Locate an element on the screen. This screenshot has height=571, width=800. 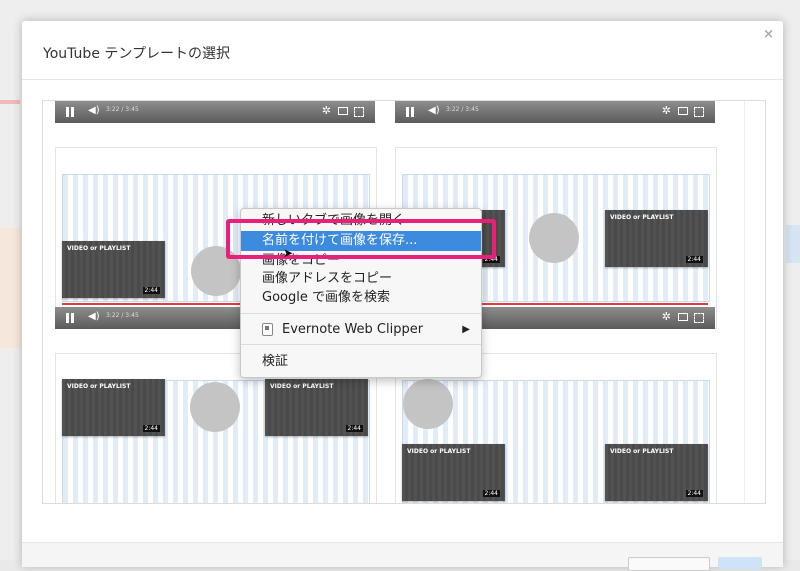
confirm-button is located at coordinates (740, 563).